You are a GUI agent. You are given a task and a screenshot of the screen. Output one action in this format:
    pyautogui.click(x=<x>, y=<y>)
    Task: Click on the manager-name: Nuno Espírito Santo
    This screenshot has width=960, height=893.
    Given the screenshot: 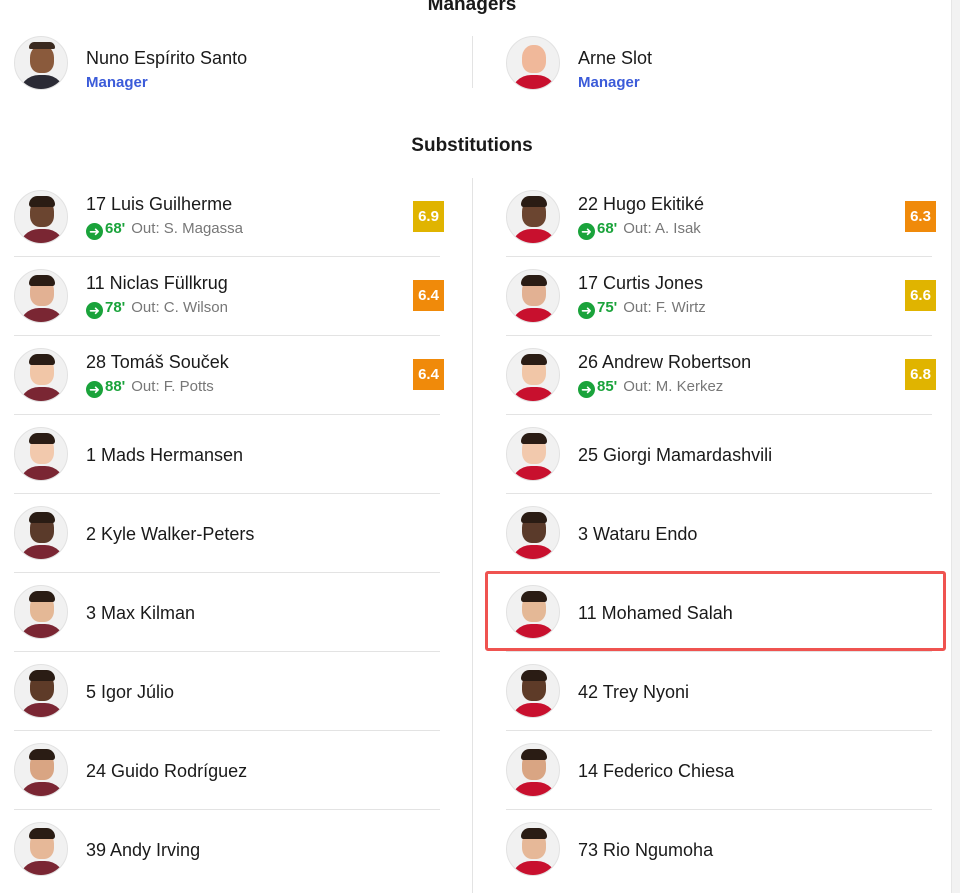 What is the action you would take?
    pyautogui.click(x=166, y=58)
    